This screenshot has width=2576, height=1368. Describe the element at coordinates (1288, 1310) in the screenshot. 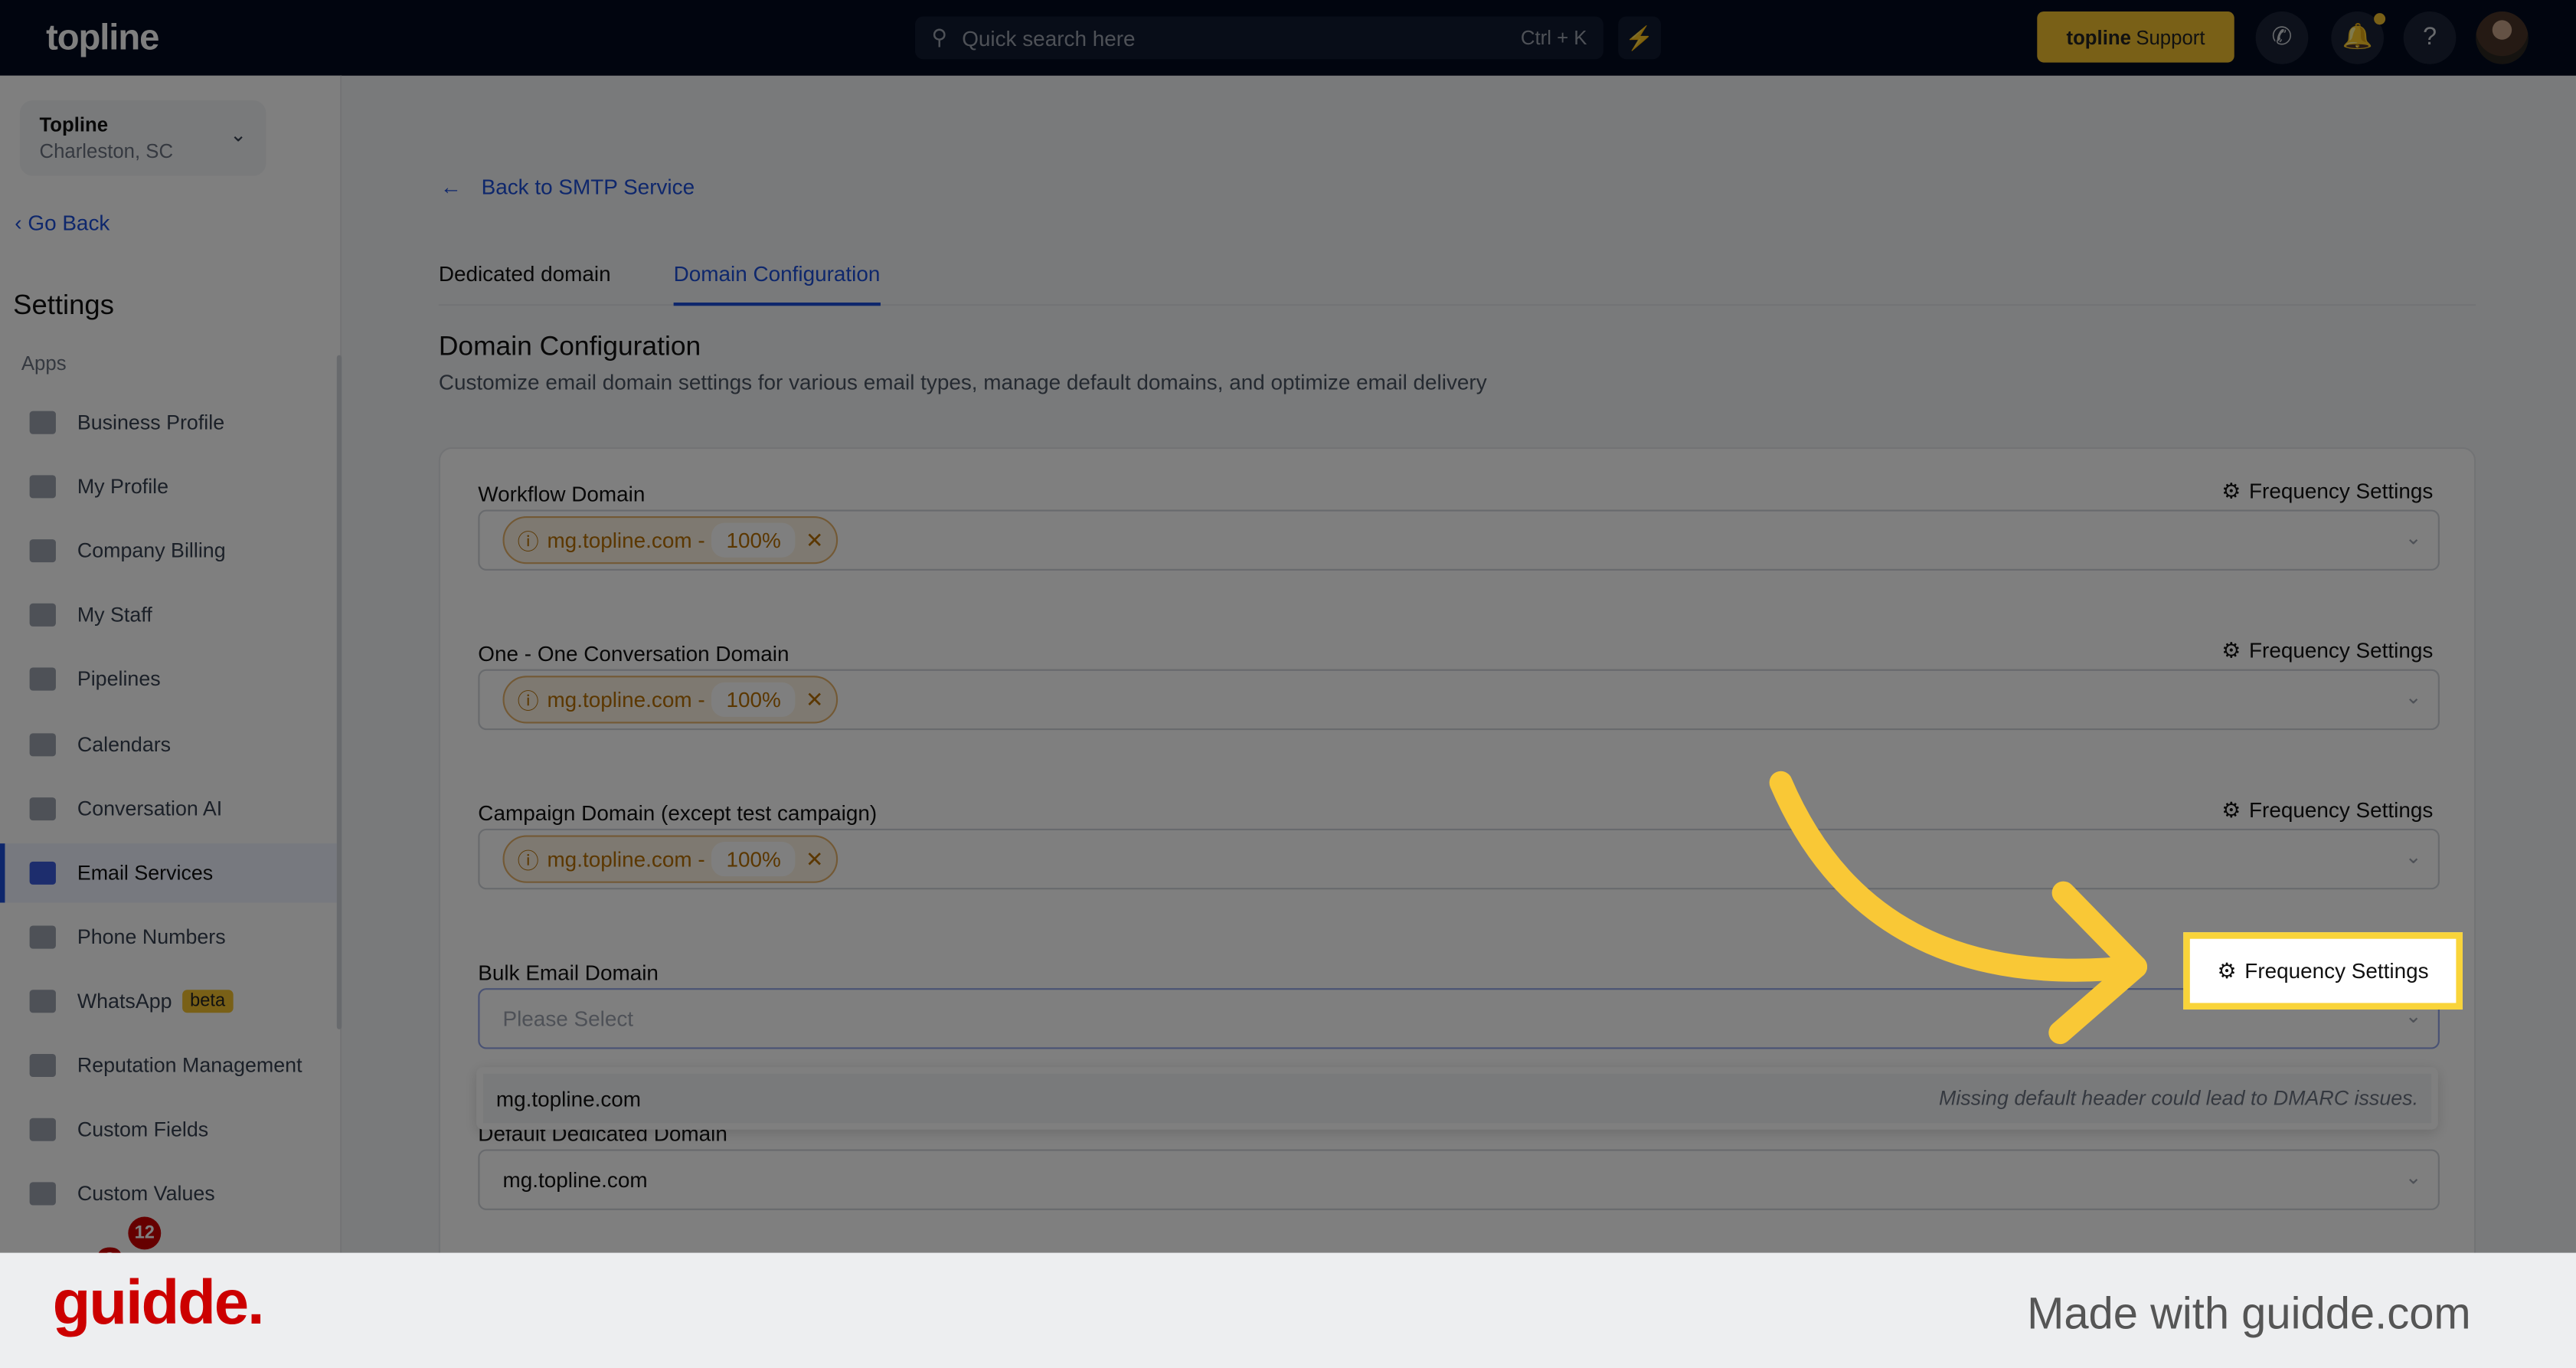

I see `footer: guidde. Made with guidde.com` at that location.